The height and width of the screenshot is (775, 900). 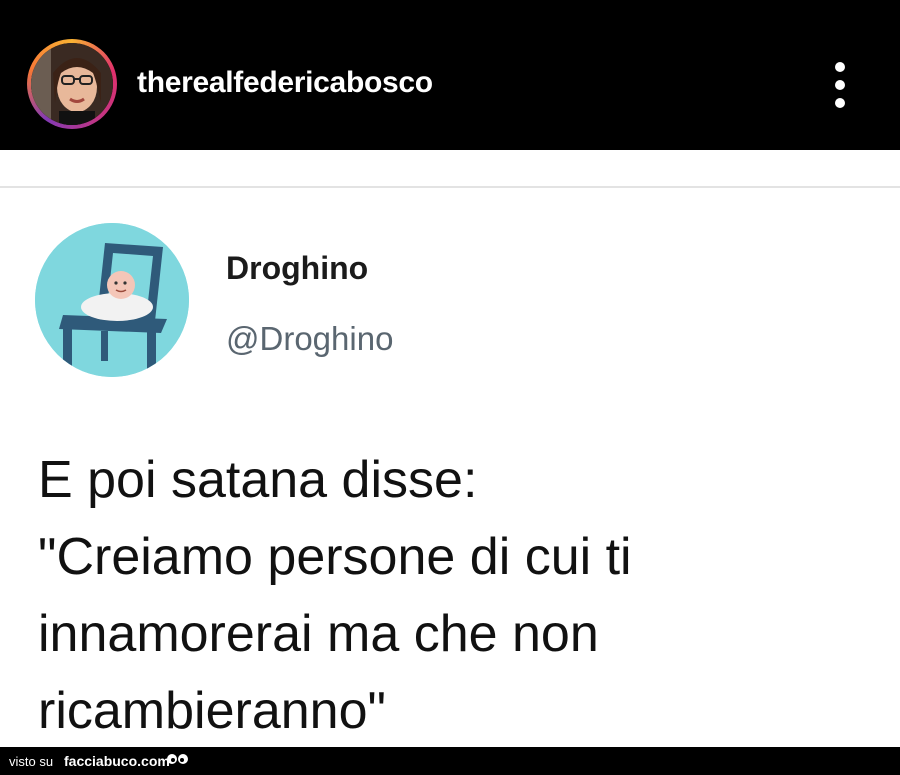 What do you see at coordinates (212, 711) in the screenshot?
I see `tweet-line: ricambieranno"` at bounding box center [212, 711].